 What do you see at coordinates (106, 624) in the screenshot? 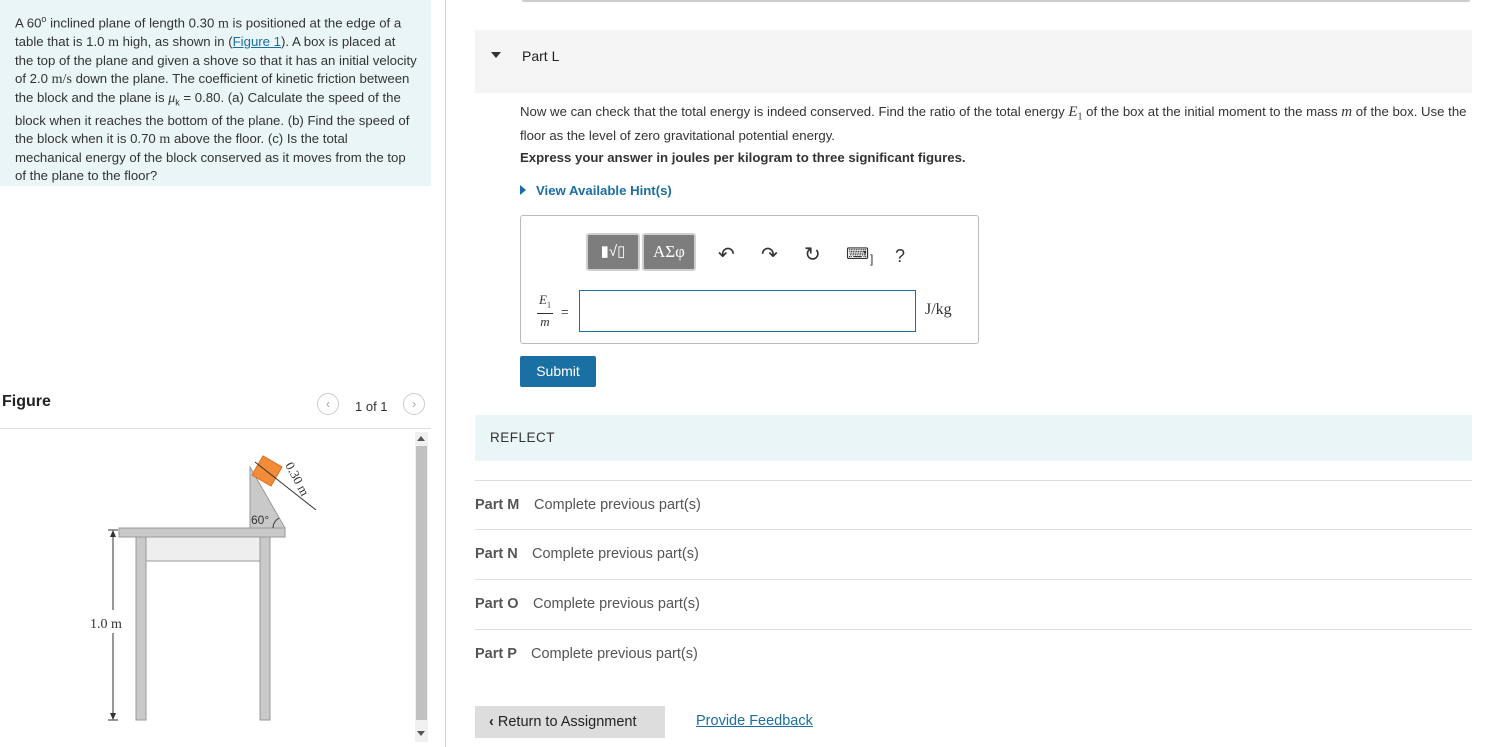
I see `height-label: 1.0 m` at bounding box center [106, 624].